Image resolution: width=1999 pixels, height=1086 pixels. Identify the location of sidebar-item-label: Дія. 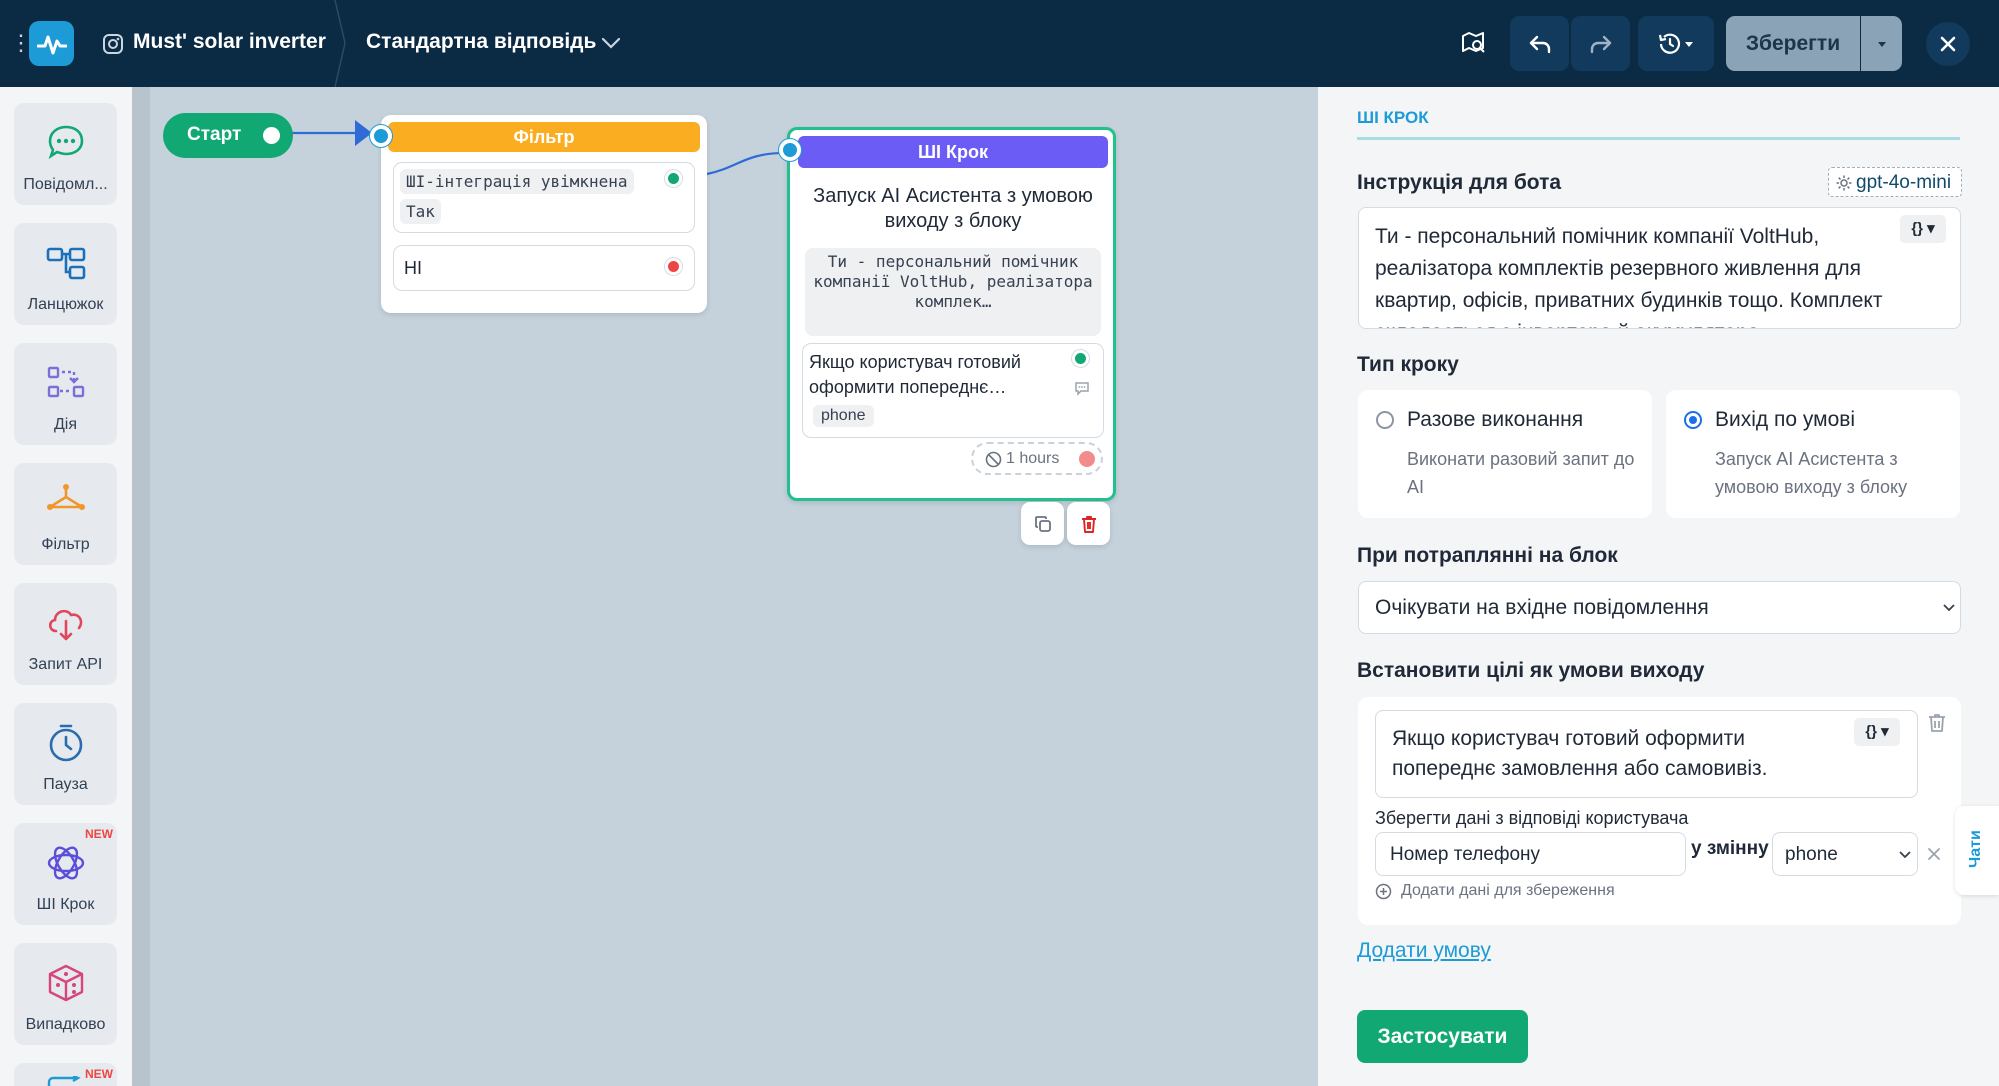
(65, 424).